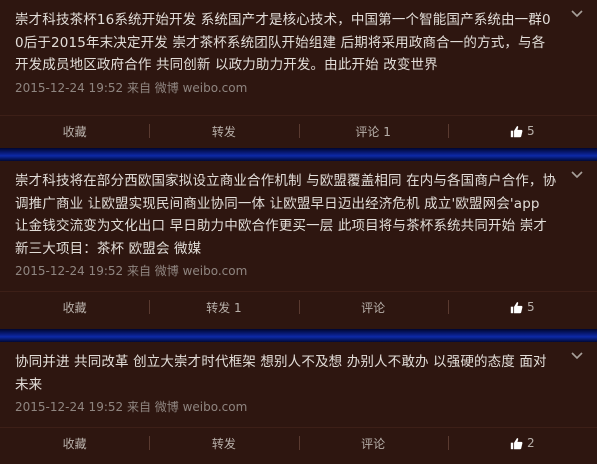 This screenshot has height=464, width=597. I want to click on repost-label: 转发 1, so click(224, 307).